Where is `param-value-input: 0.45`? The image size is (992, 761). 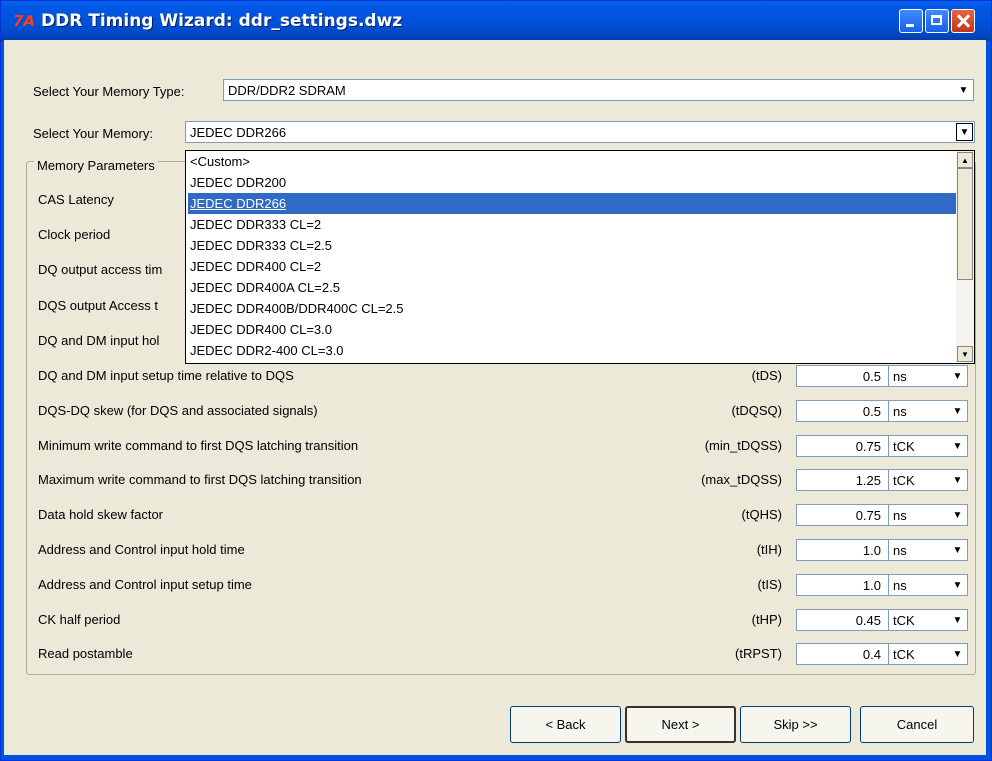
param-value-input: 0.45 is located at coordinates (842, 620).